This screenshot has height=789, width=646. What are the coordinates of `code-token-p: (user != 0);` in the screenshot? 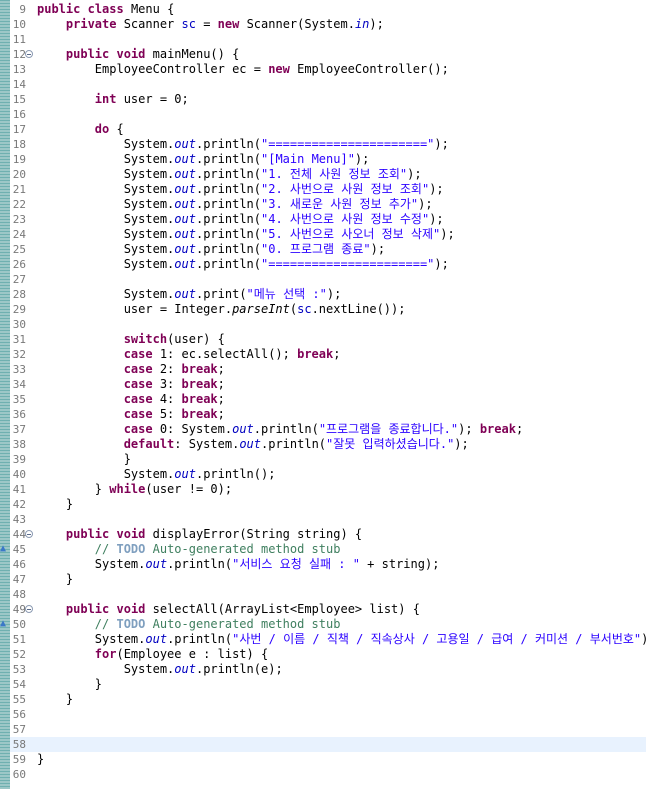 It's located at (189, 489).